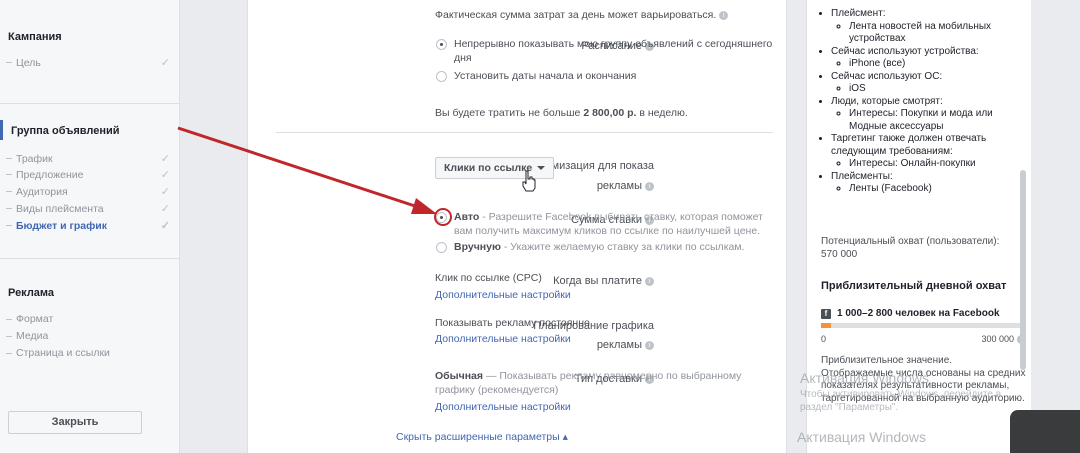  Describe the element at coordinates (441, 44) in the screenshot. I see `schedule-continuous-radio` at that location.